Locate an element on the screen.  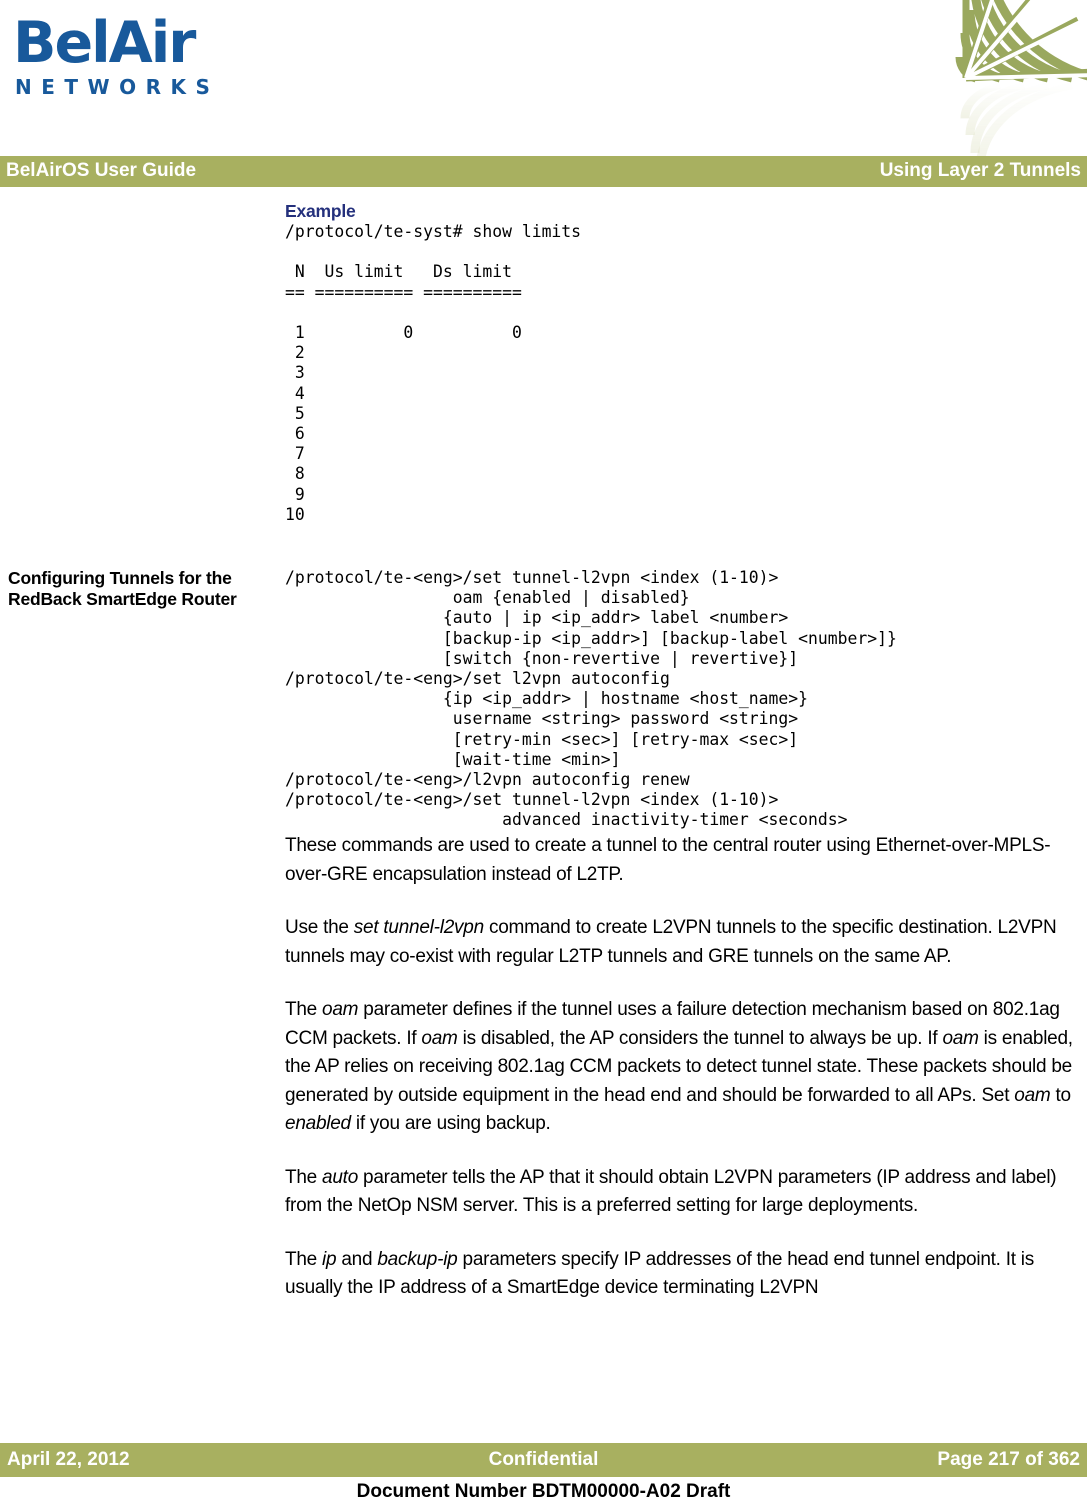
header-document-title: BelAirOS User Guide is located at coordinates (101, 170).